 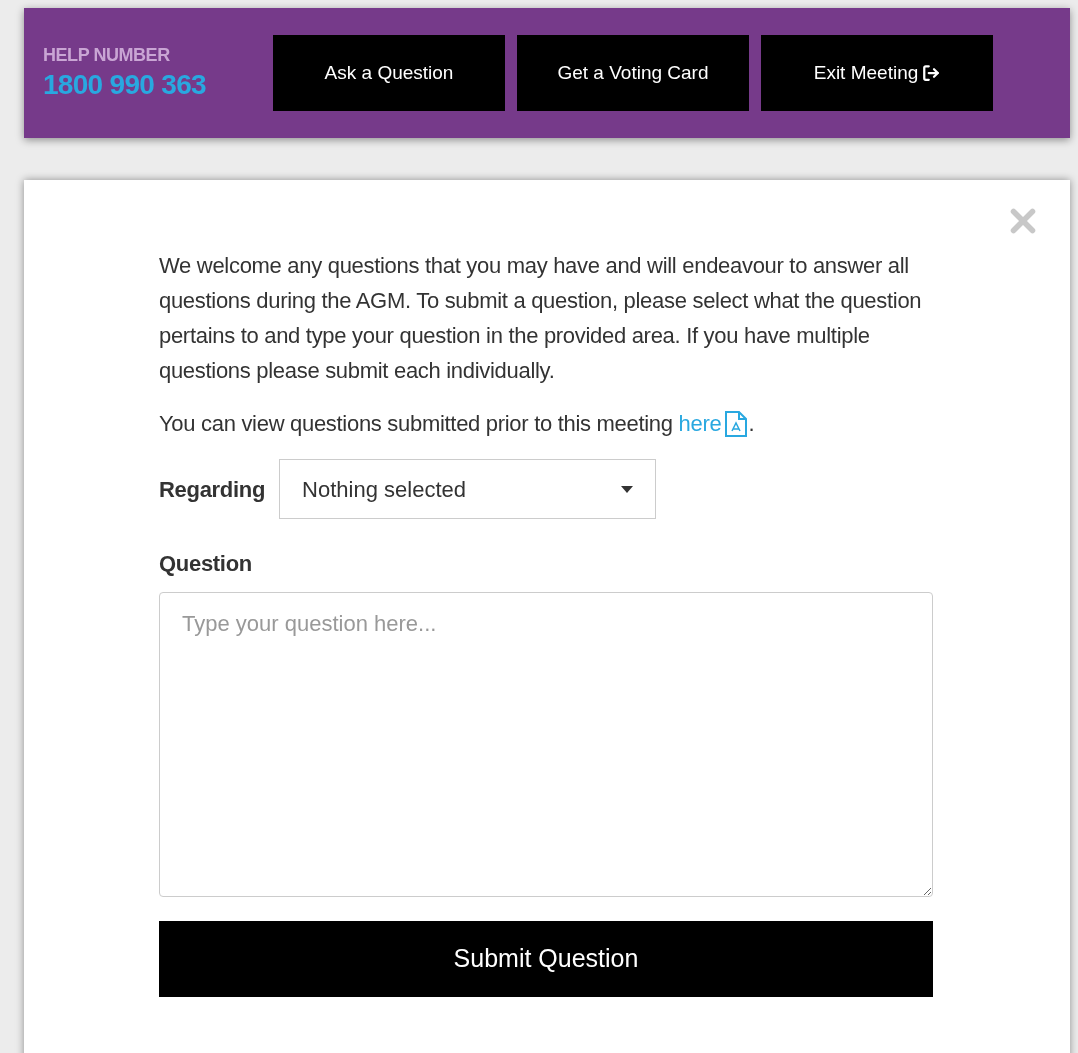 I want to click on exit-icon, so click(x=931, y=73).